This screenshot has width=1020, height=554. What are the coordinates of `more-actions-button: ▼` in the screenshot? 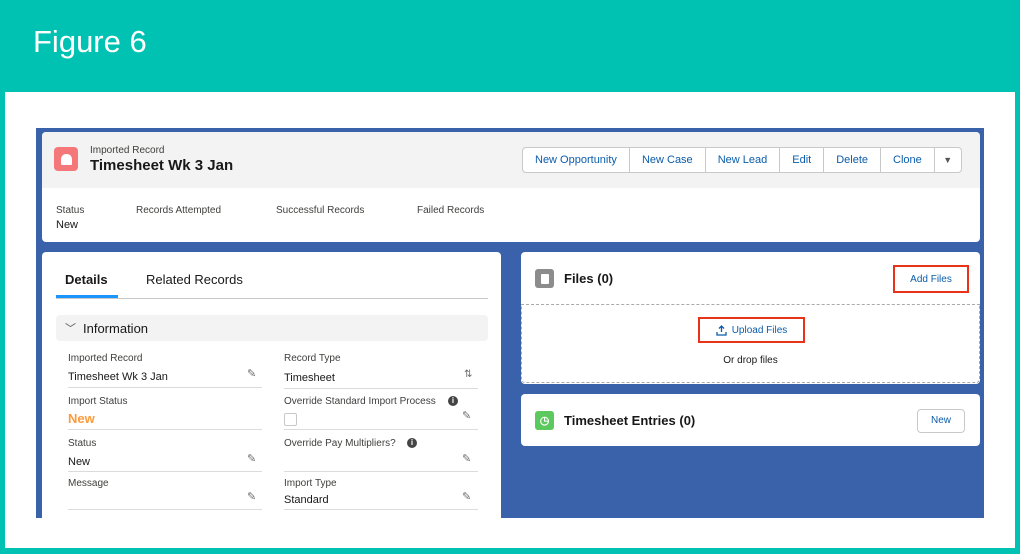 It's located at (948, 160).